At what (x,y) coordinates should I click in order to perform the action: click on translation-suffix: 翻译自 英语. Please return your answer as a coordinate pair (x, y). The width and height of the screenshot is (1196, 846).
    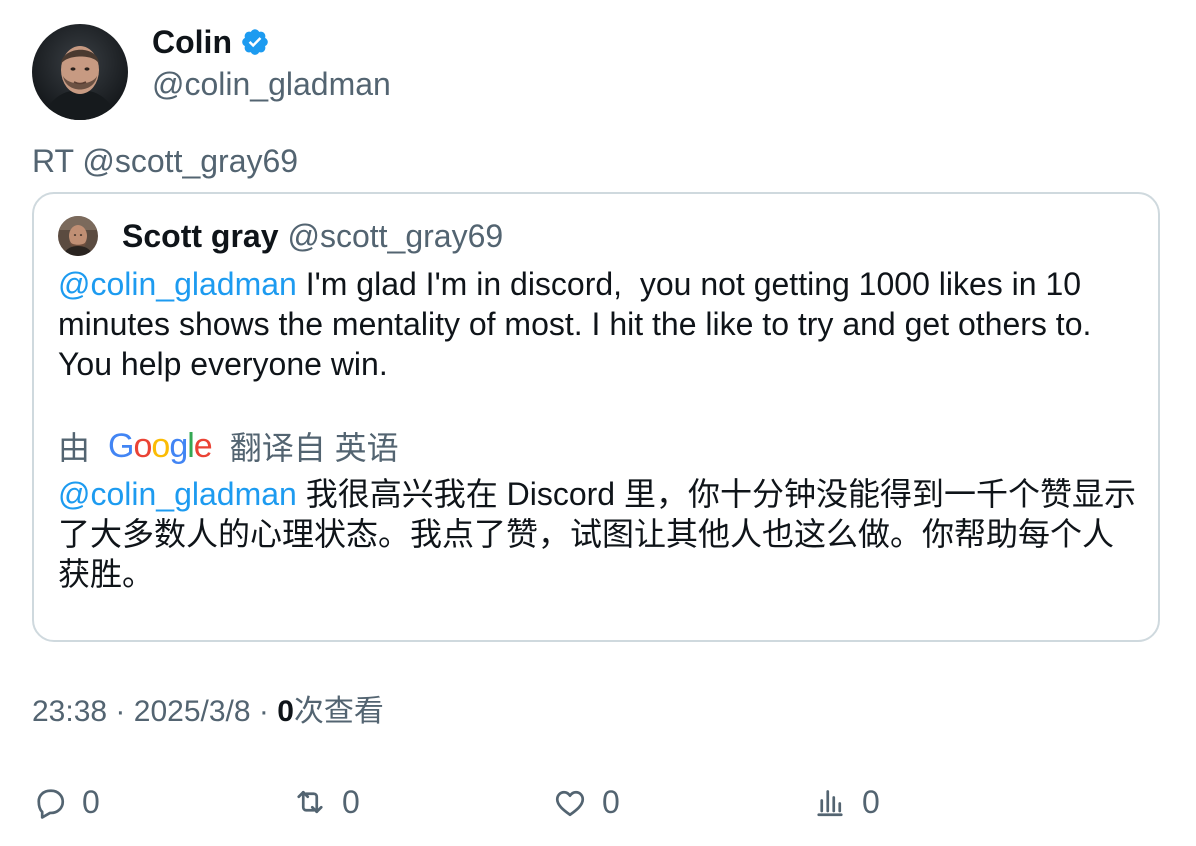
    Looking at the image, I should click on (314, 448).